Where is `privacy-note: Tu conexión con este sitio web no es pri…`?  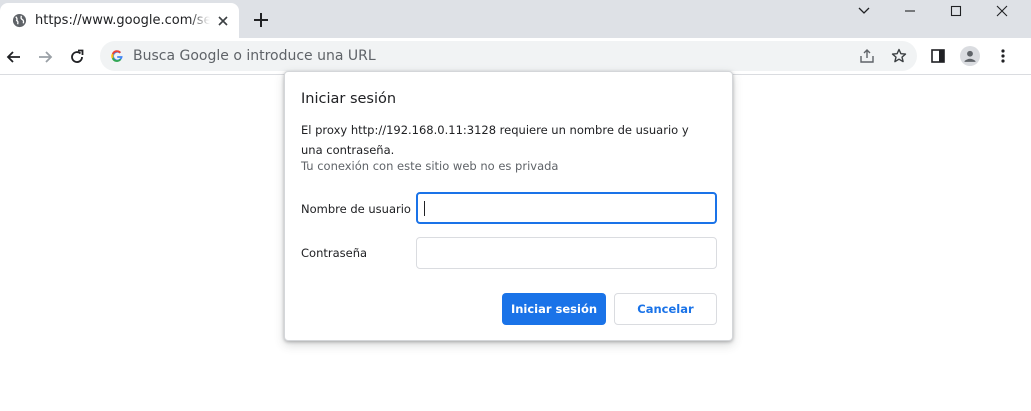
privacy-note: Tu conexión con este sitio web no es pri… is located at coordinates (430, 166).